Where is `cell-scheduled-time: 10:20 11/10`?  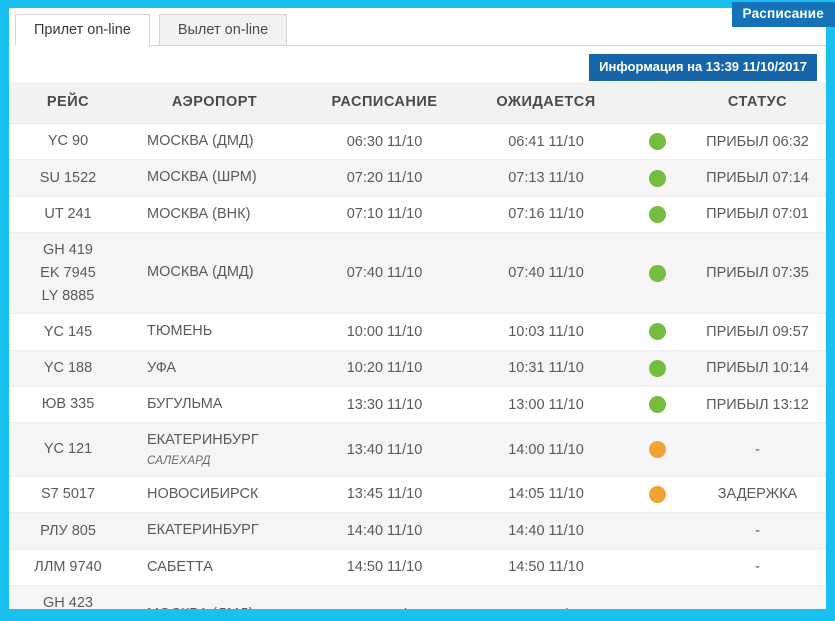
cell-scheduled-time: 10:20 11/10 is located at coordinates (384, 368).